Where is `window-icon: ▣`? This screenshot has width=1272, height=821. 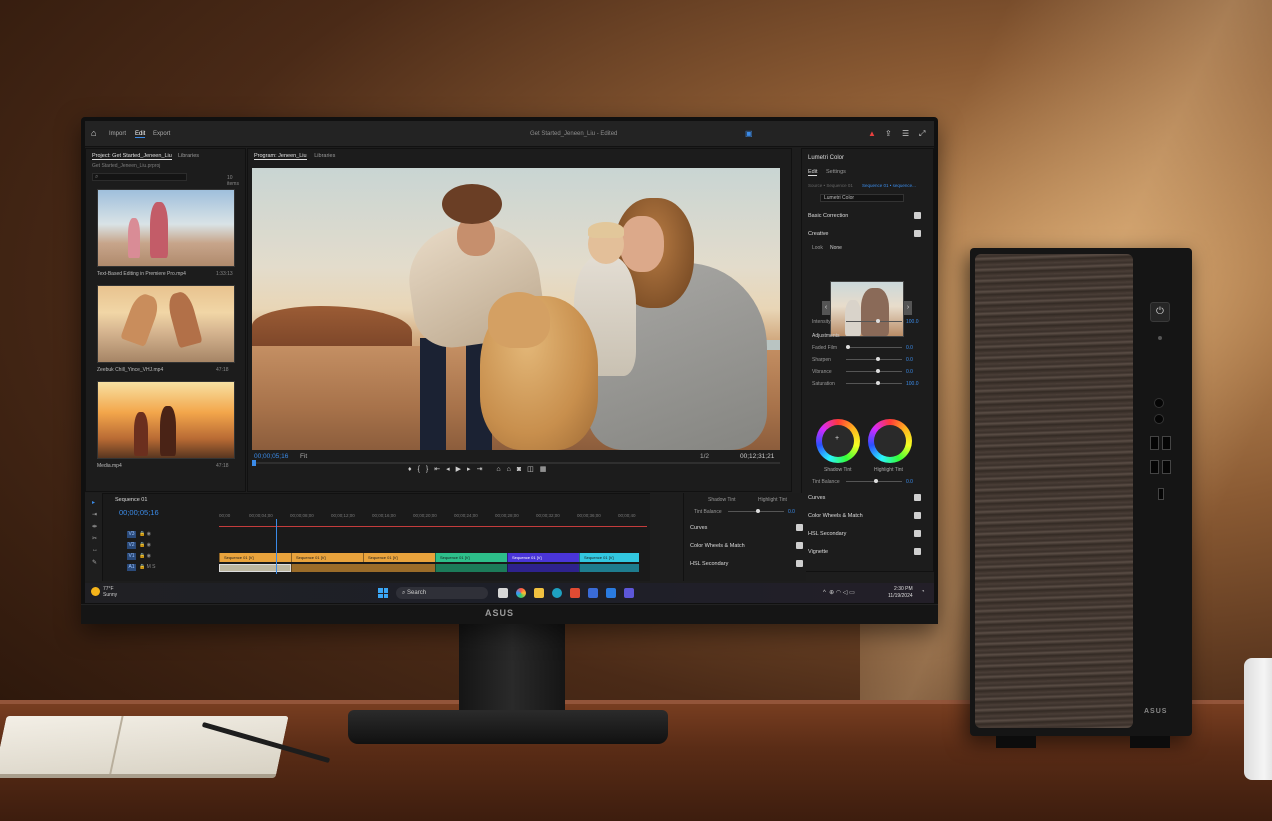 window-icon: ▣ is located at coordinates (749, 133).